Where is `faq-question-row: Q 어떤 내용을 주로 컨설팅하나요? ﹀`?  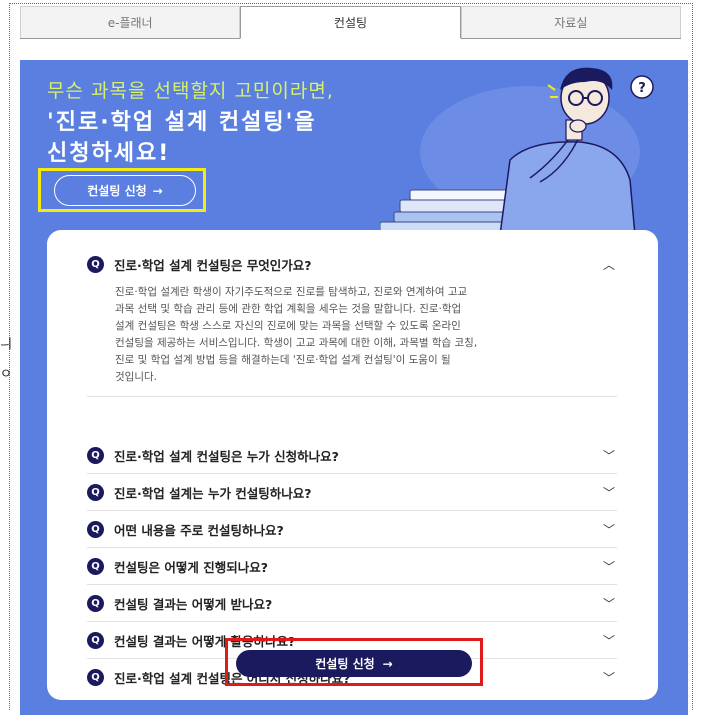
faq-question-row: Q 어떤 내용을 주로 컨설팅하나요? ﹀ is located at coordinates (352, 529).